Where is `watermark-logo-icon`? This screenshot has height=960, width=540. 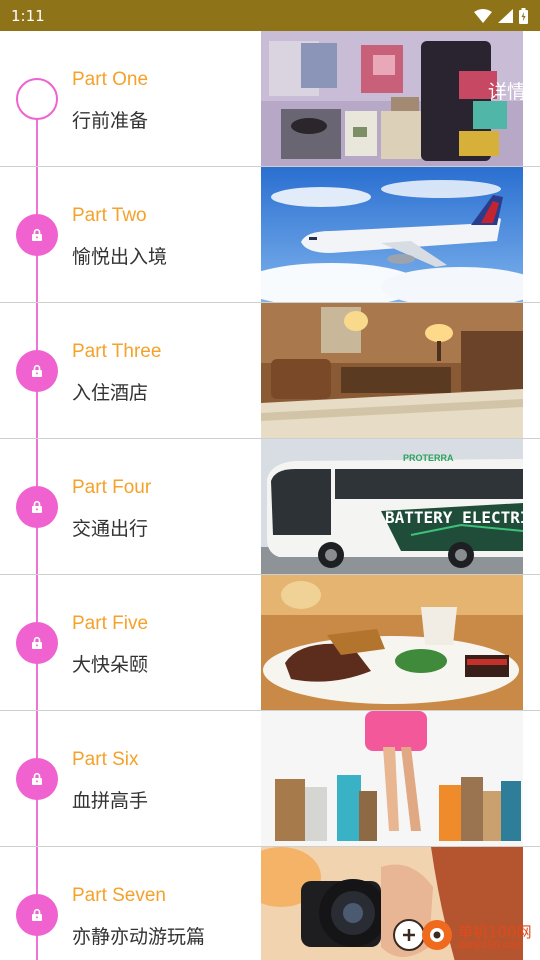 watermark-logo-icon is located at coordinates (423, 937).